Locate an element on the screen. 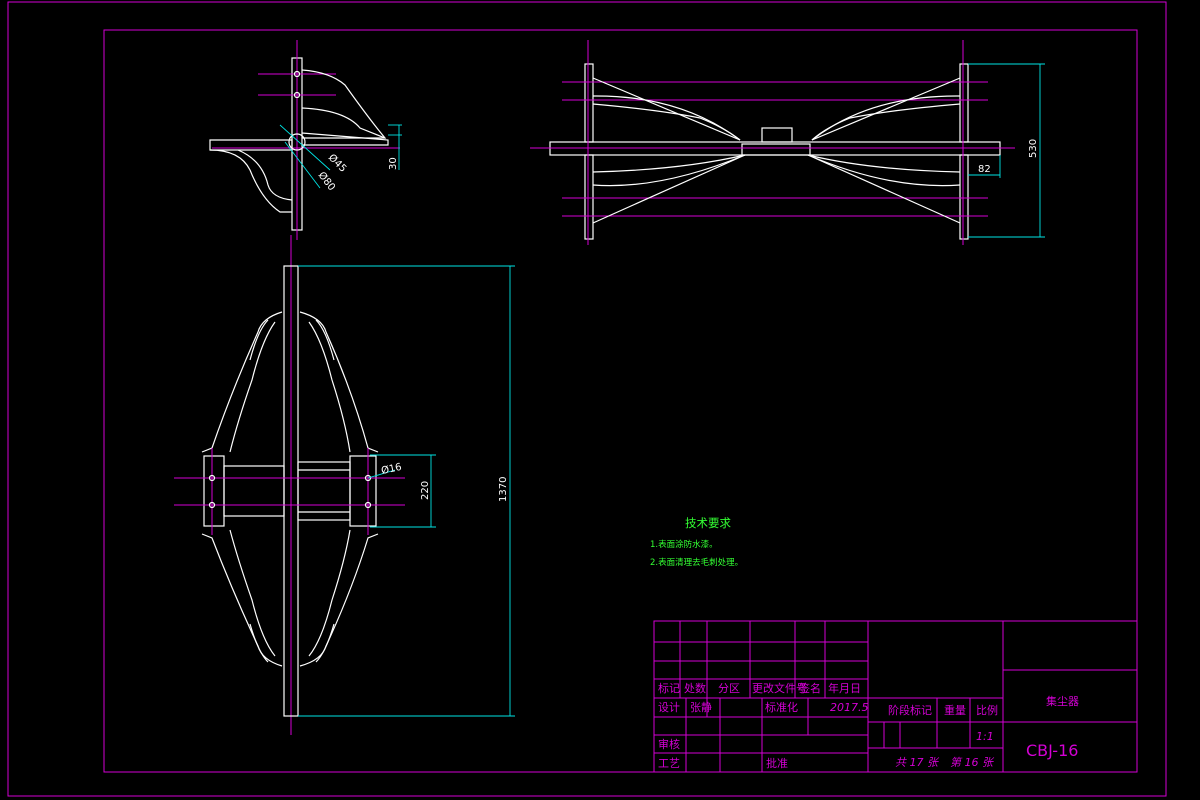 The height and width of the screenshot is (800, 1200). tb-header-mark: 标记 is located at coordinates (669, 688).